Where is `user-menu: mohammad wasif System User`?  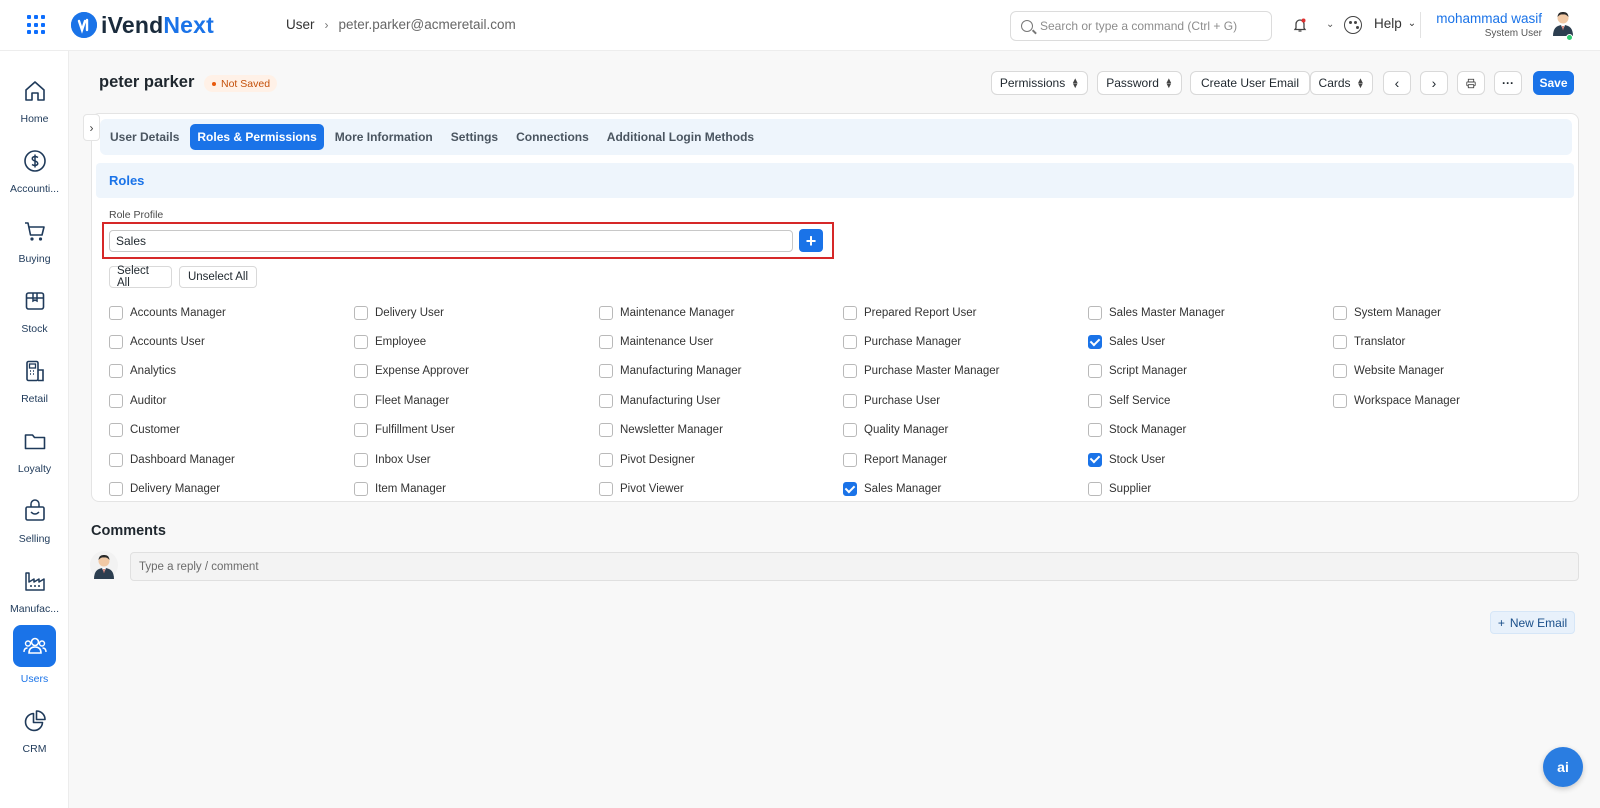
user-menu: mohammad wasif System User is located at coordinates (1489, 25).